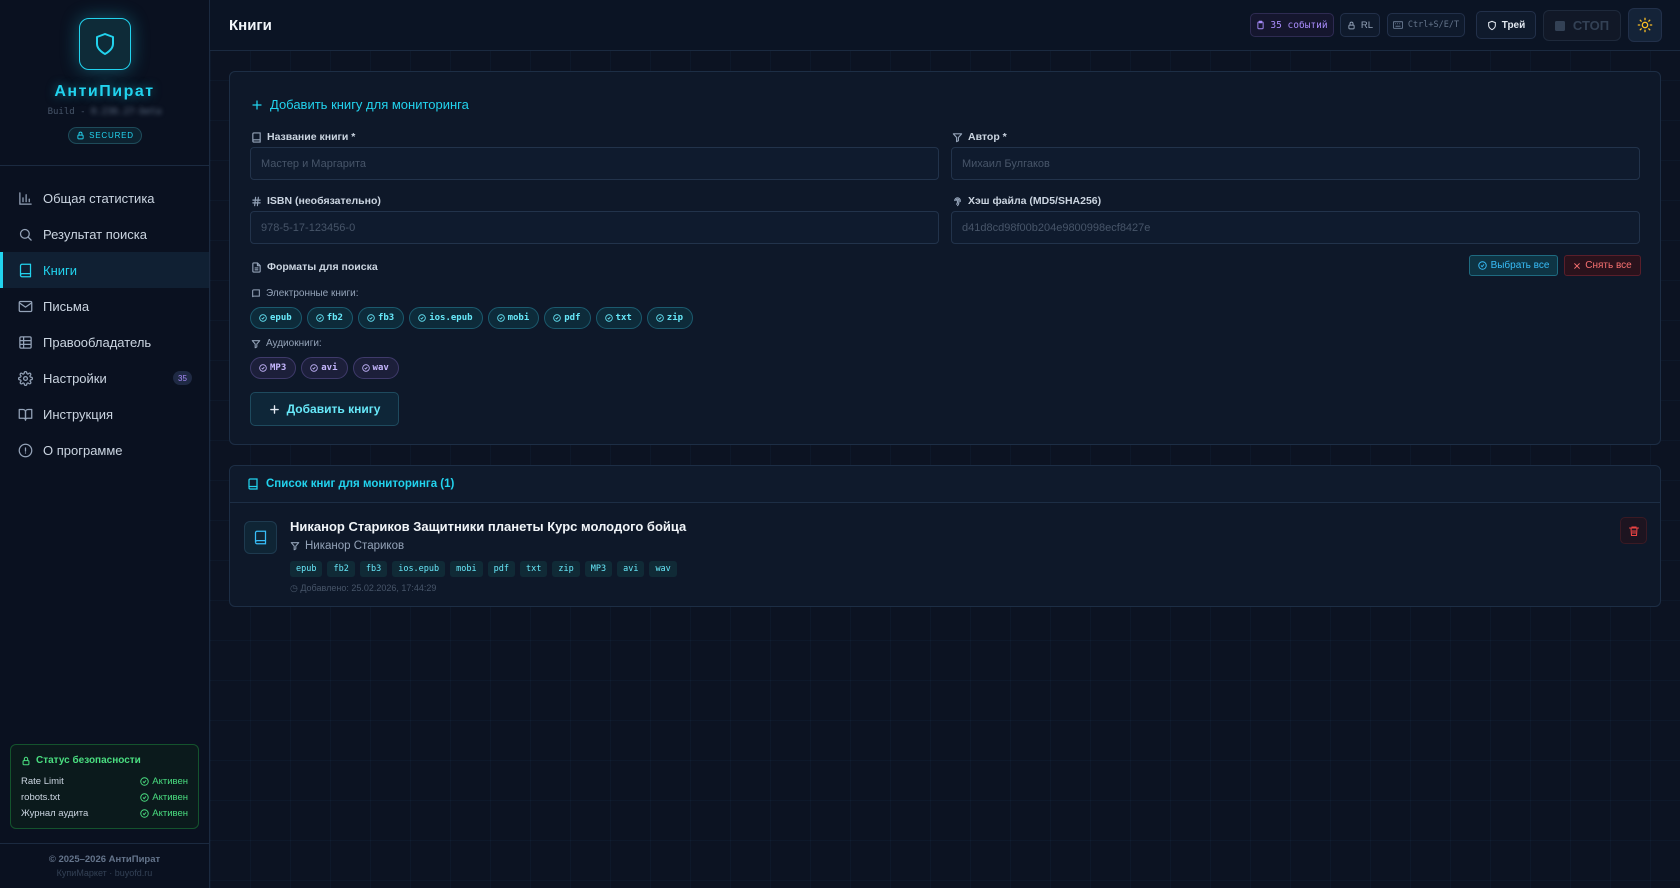 Image resolution: width=1680 pixels, height=888 pixels. Describe the element at coordinates (598, 569) in the screenshot. I see `format-tag: MP3` at that location.